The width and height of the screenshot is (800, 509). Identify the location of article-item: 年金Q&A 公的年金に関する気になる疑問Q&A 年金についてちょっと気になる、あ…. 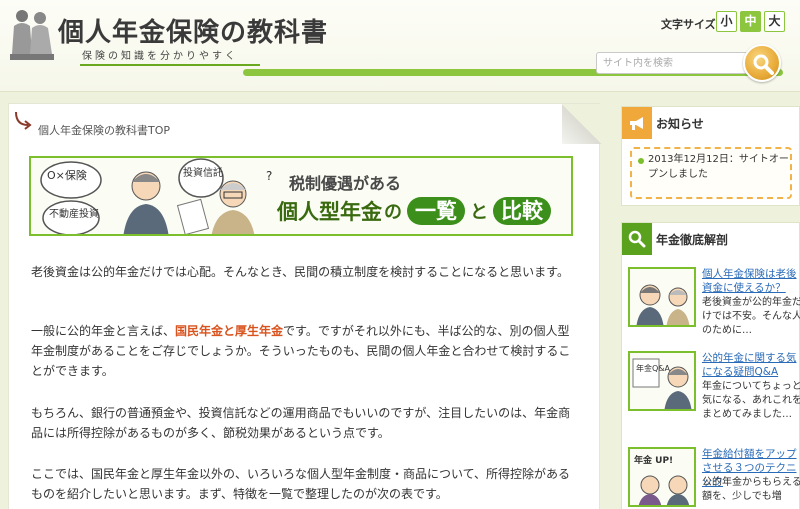
(714, 387).